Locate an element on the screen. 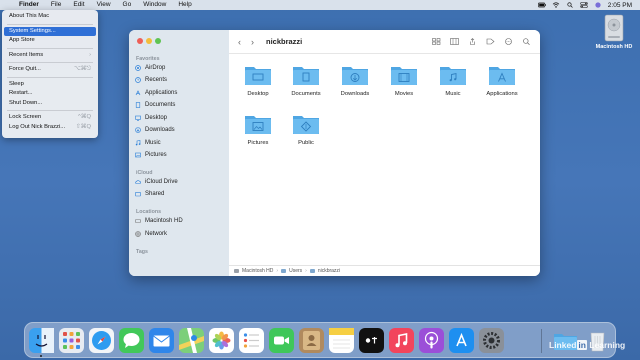 This screenshot has width=640, height=360. dock-notes is located at coordinates (341, 340).